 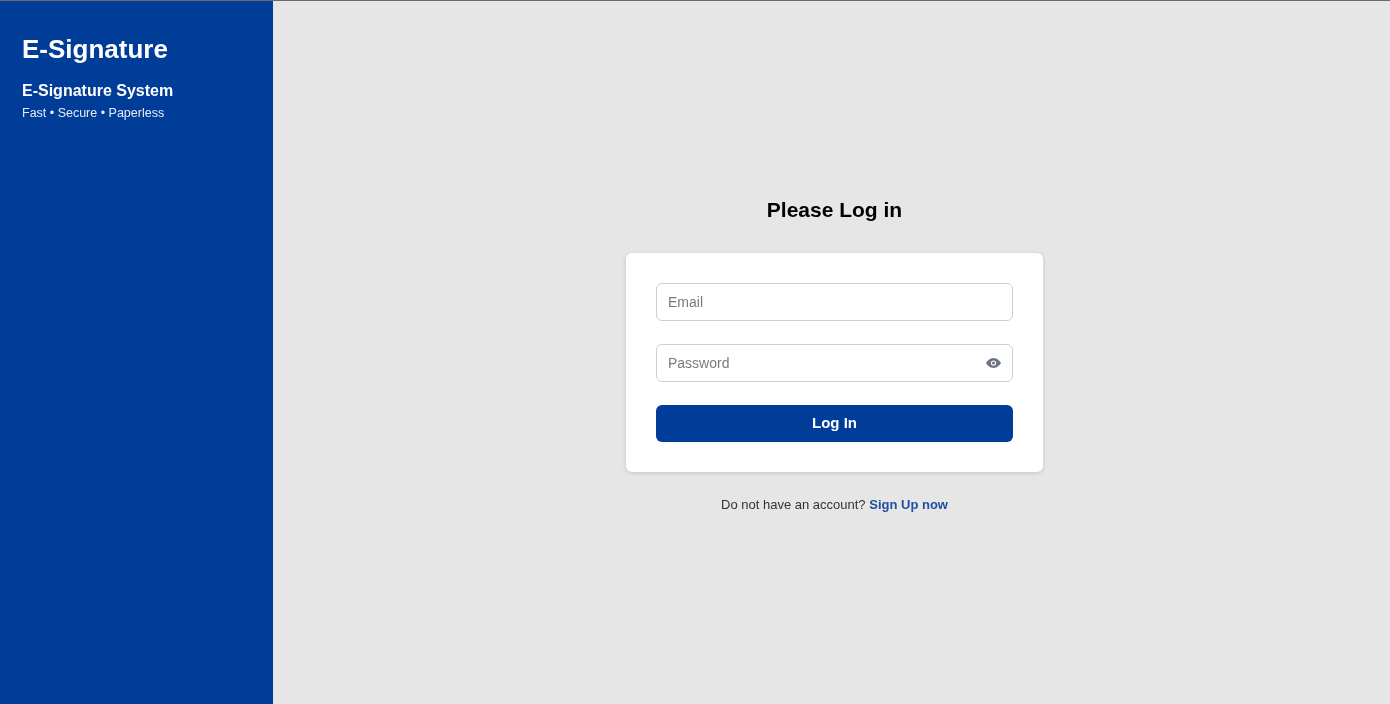 What do you see at coordinates (95, 49) in the screenshot?
I see `app-title: E-Signature` at bounding box center [95, 49].